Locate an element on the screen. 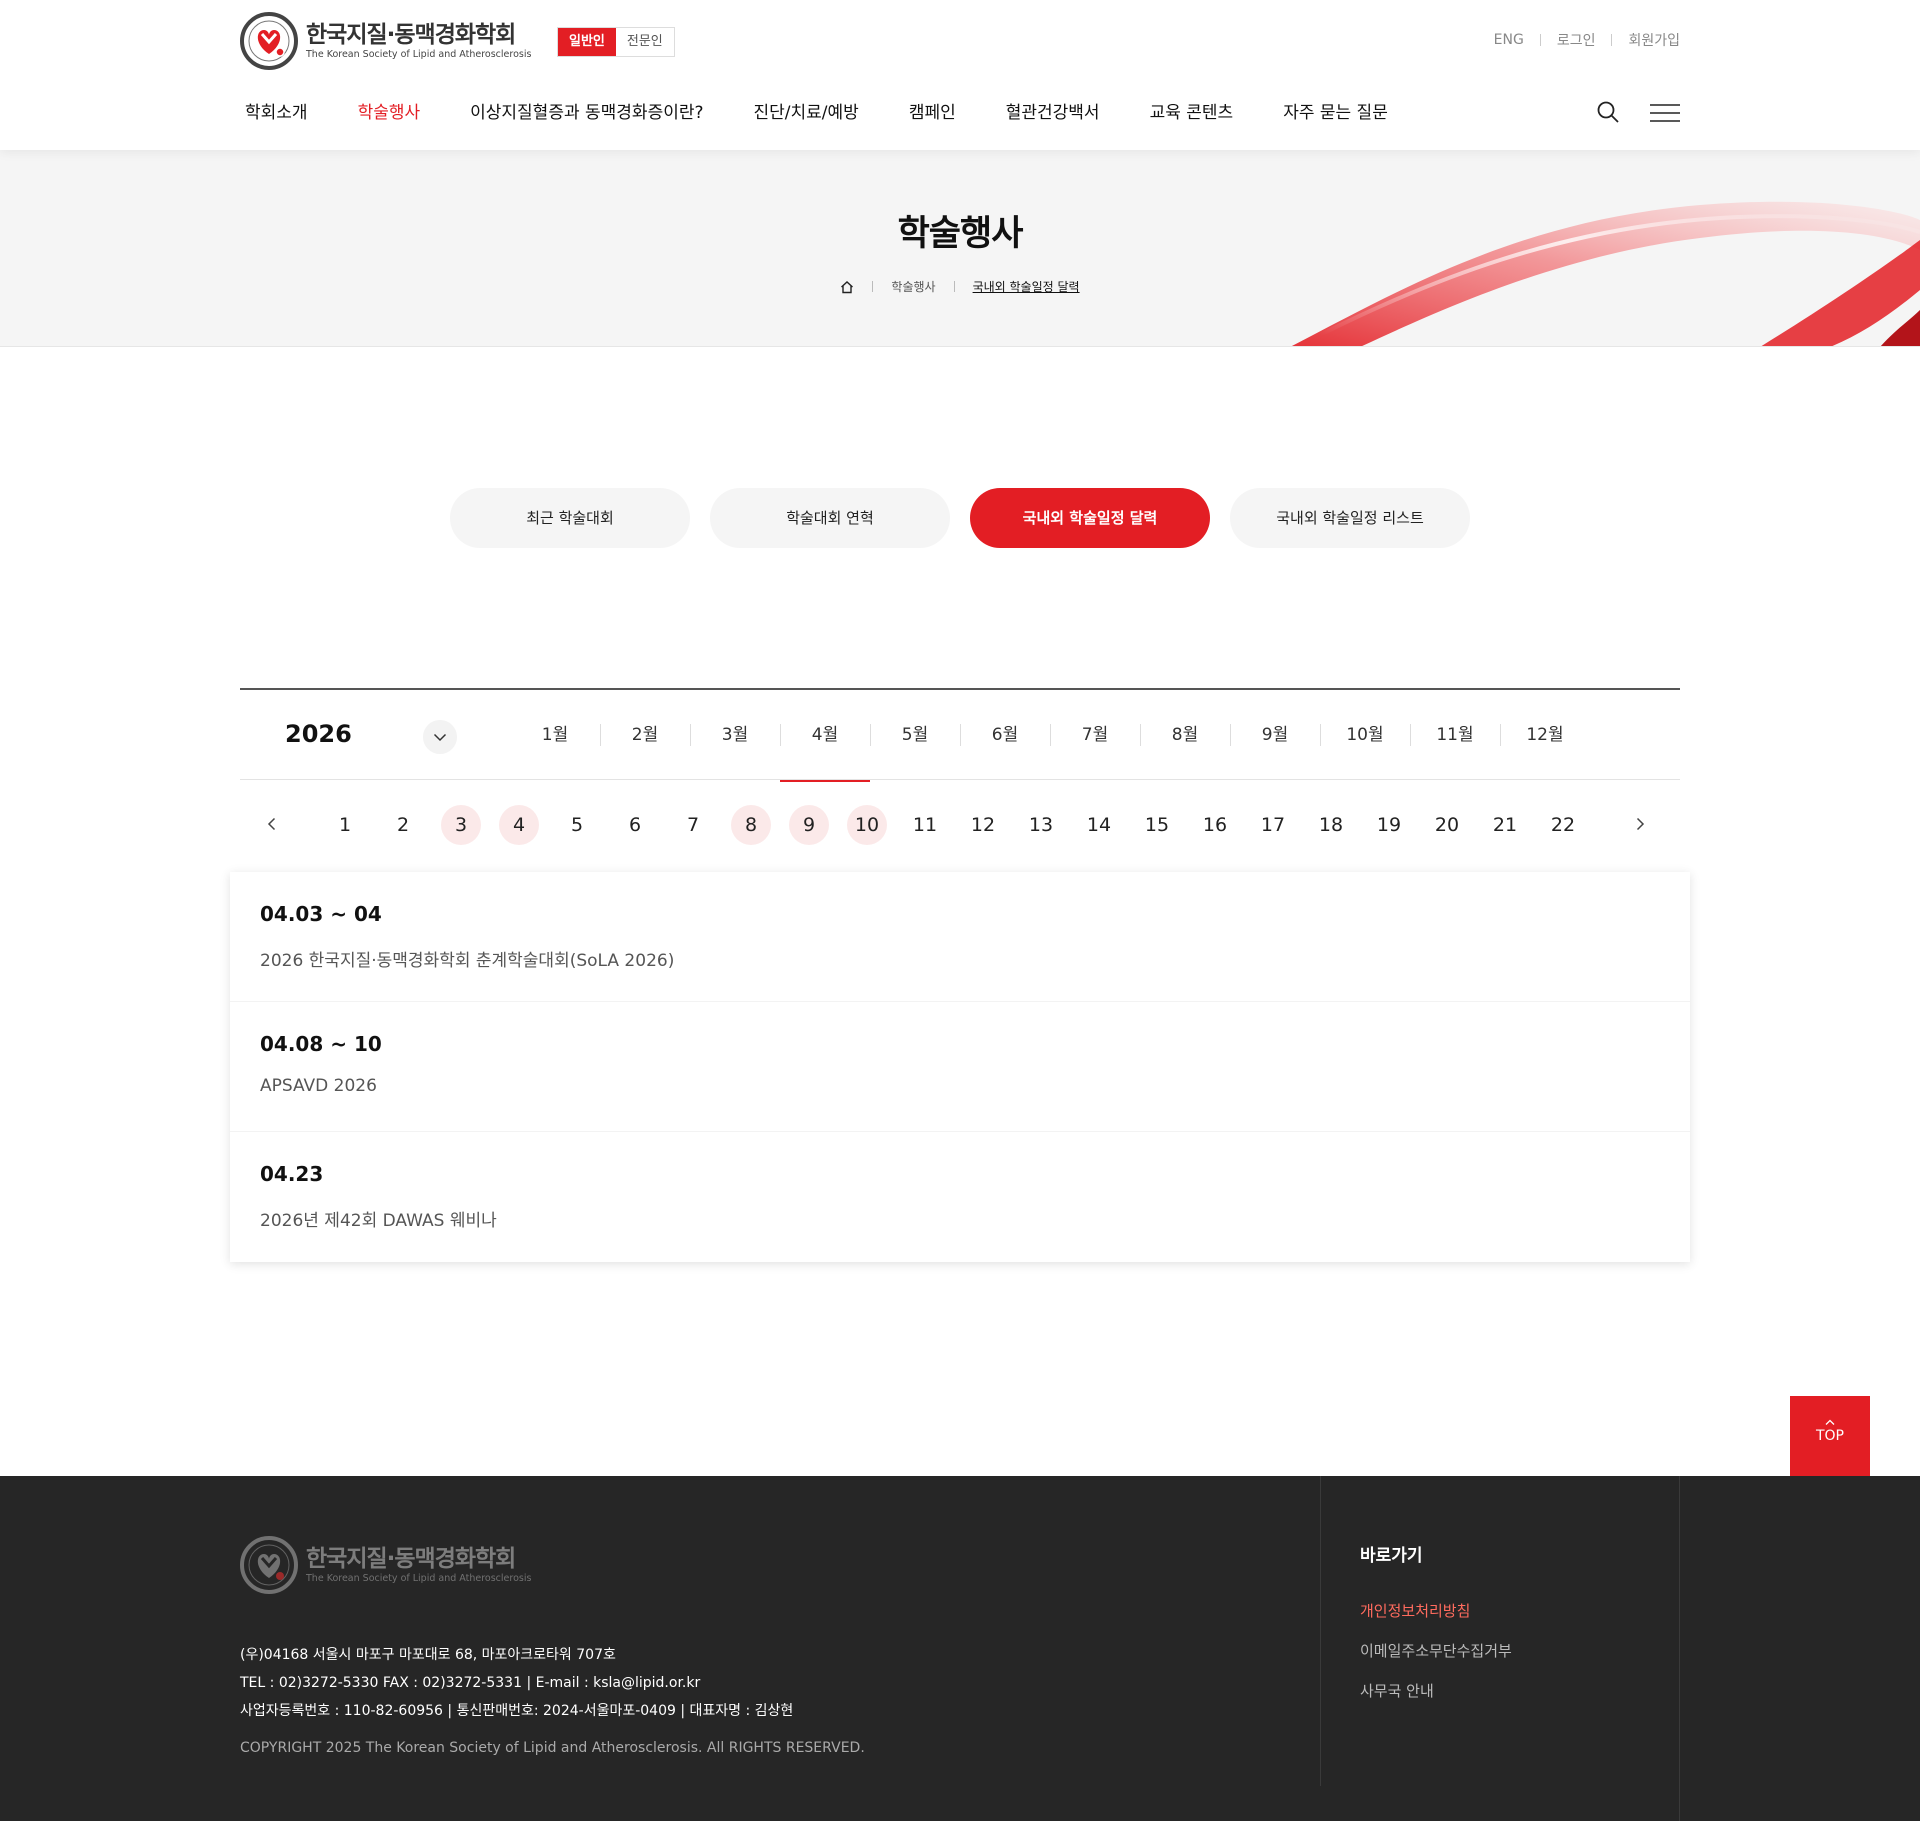 The width and height of the screenshot is (1920, 1821). day-item-with-event: 9 is located at coordinates (809, 825).